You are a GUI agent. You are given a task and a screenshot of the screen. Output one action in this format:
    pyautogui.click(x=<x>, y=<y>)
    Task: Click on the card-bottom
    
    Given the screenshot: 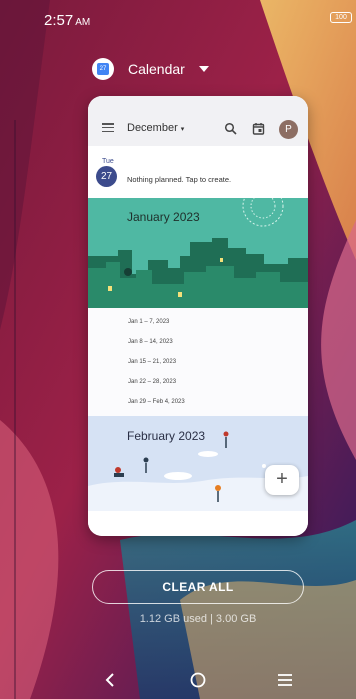 What is the action you would take?
    pyautogui.click(x=198, y=523)
    